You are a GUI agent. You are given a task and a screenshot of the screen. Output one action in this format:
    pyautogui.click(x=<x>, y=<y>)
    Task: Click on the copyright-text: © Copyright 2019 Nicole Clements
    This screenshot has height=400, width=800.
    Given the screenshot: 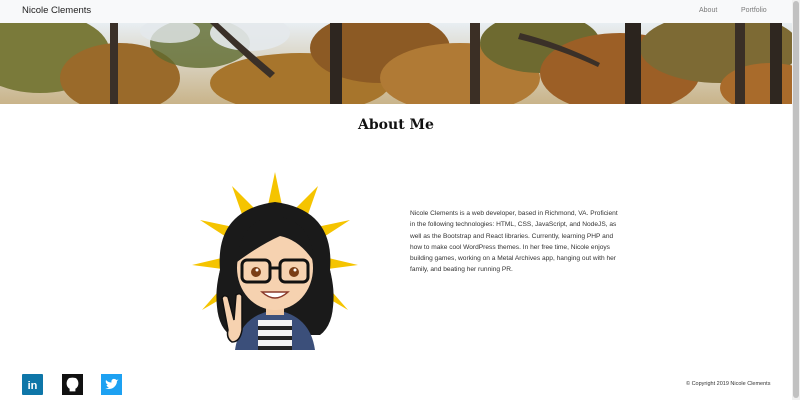 What is the action you would take?
    pyautogui.click(x=728, y=384)
    